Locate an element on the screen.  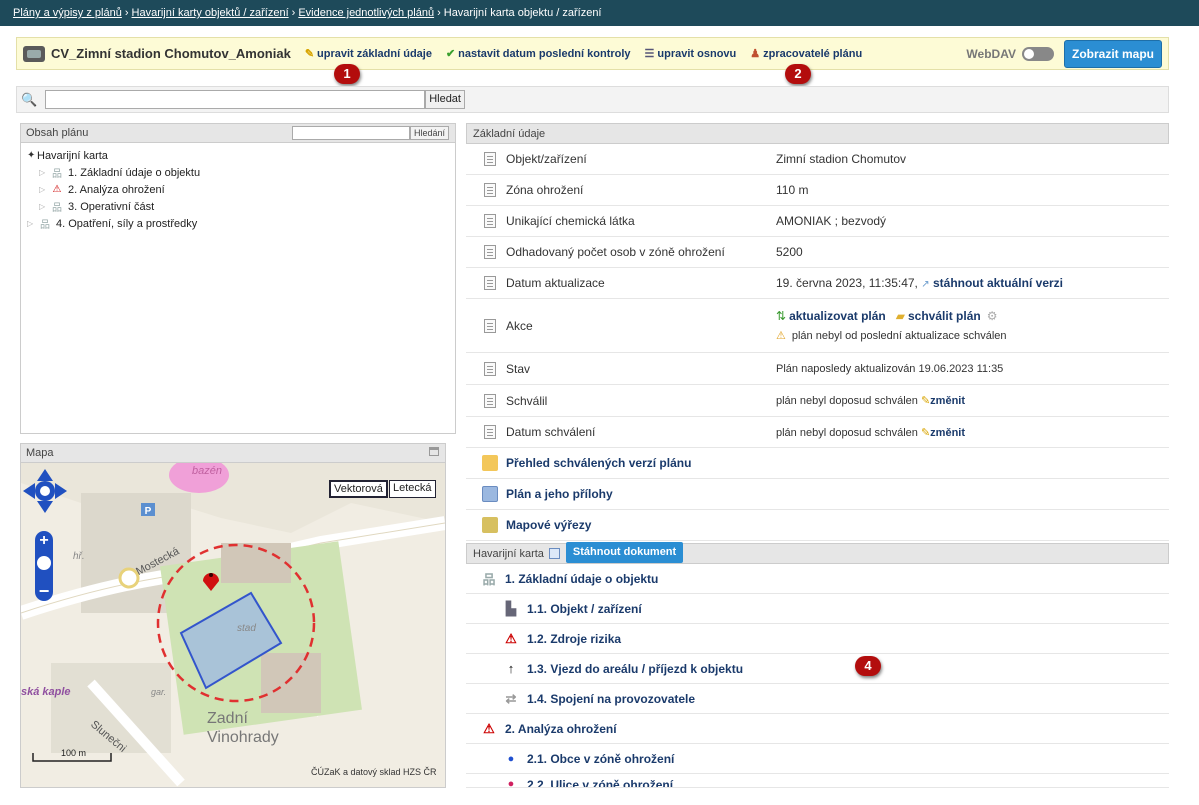
edit-basic-button: ✎ upravit základní údaje is located at coordinates (368, 54).